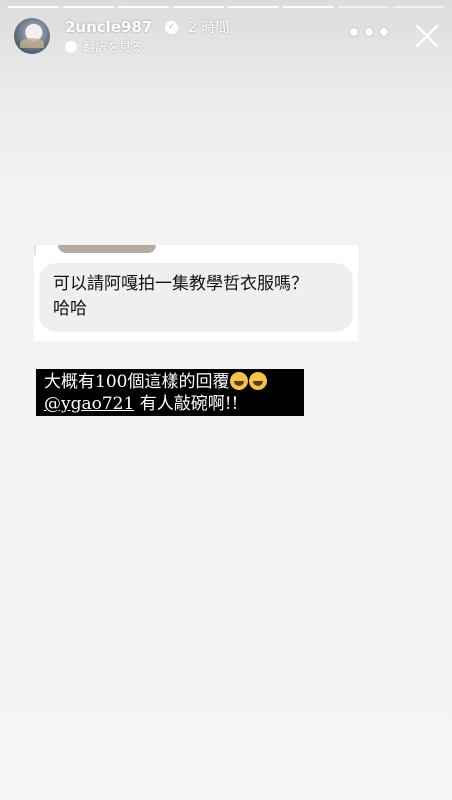 This screenshot has height=800, width=452. What do you see at coordinates (70, 309) in the screenshot?
I see `message-line-2: 哈哈` at bounding box center [70, 309].